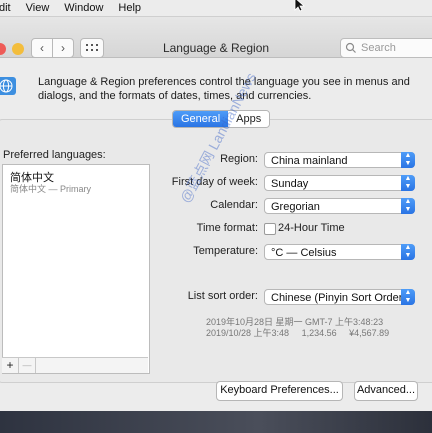 This screenshot has height=433, width=432. Describe the element at coordinates (304, 253) in the screenshot. I see `temperature-value: °C — Celsius` at that location.